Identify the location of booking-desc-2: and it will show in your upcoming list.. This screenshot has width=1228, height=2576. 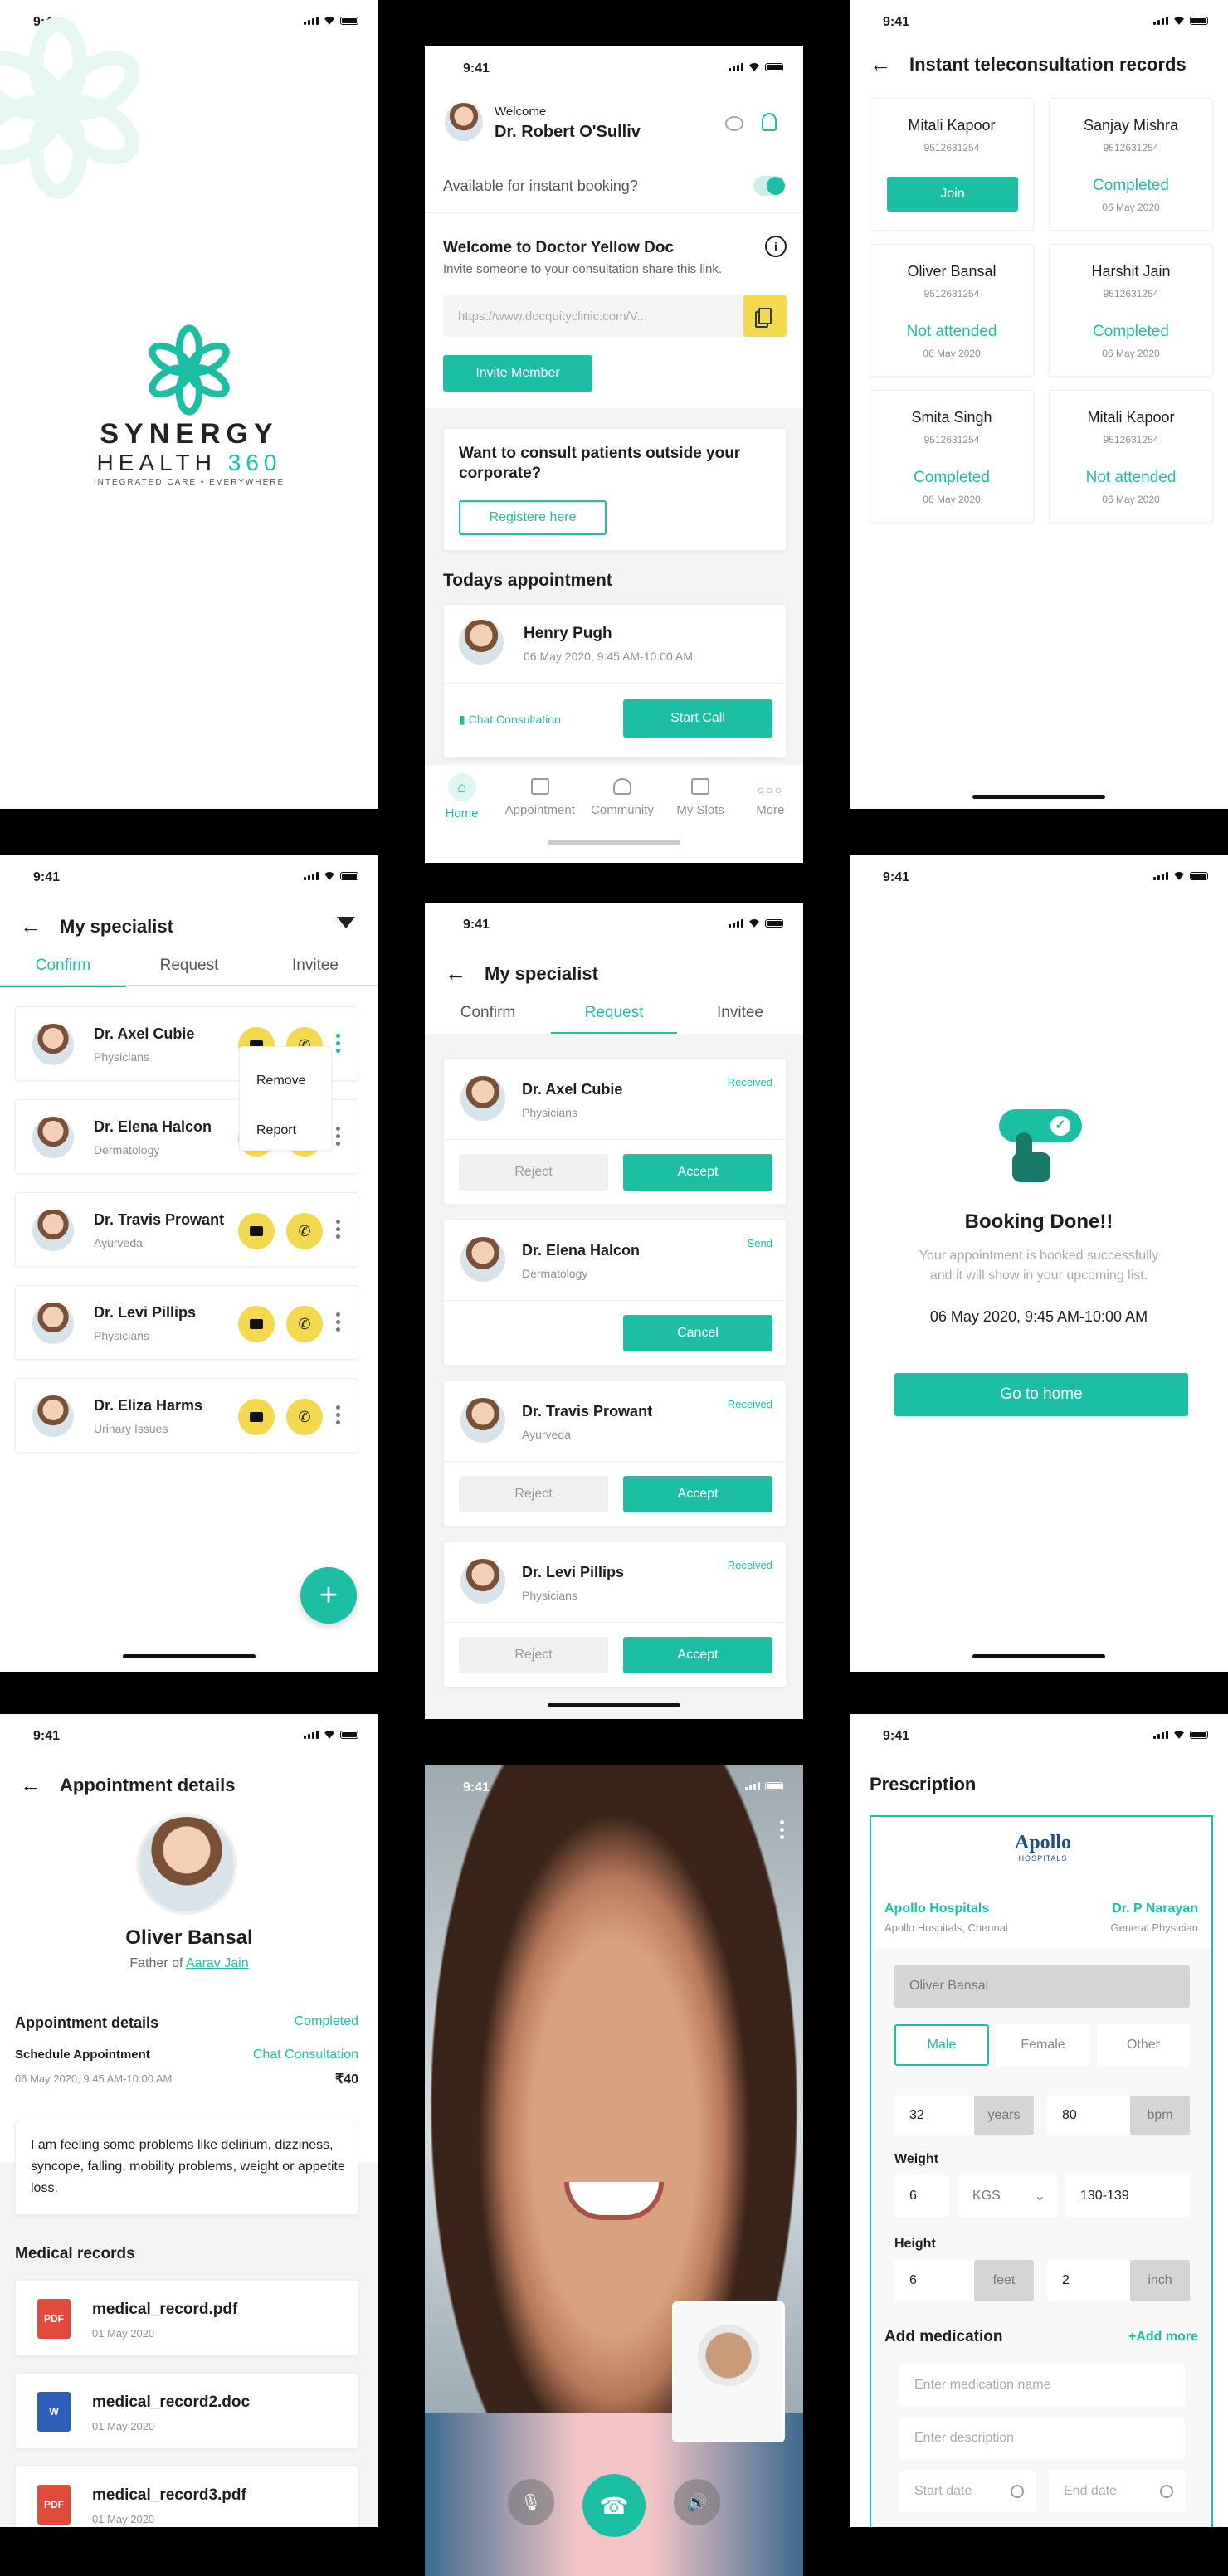
(1038, 1276).